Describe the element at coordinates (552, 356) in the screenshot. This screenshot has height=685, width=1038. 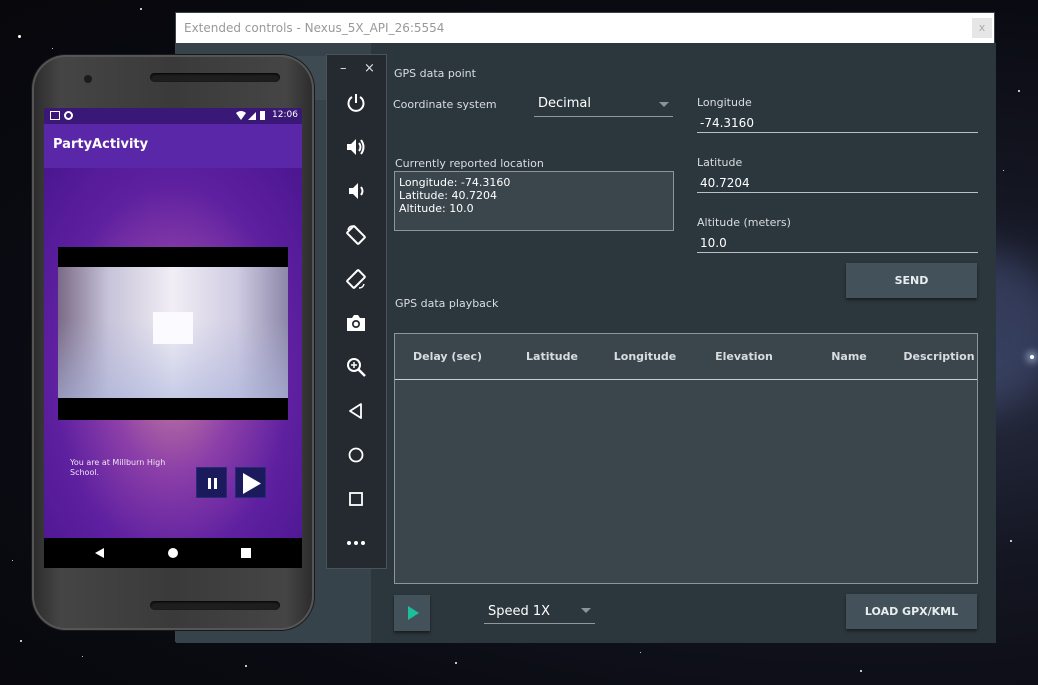
I see `header-latitude: Latitude` at that location.